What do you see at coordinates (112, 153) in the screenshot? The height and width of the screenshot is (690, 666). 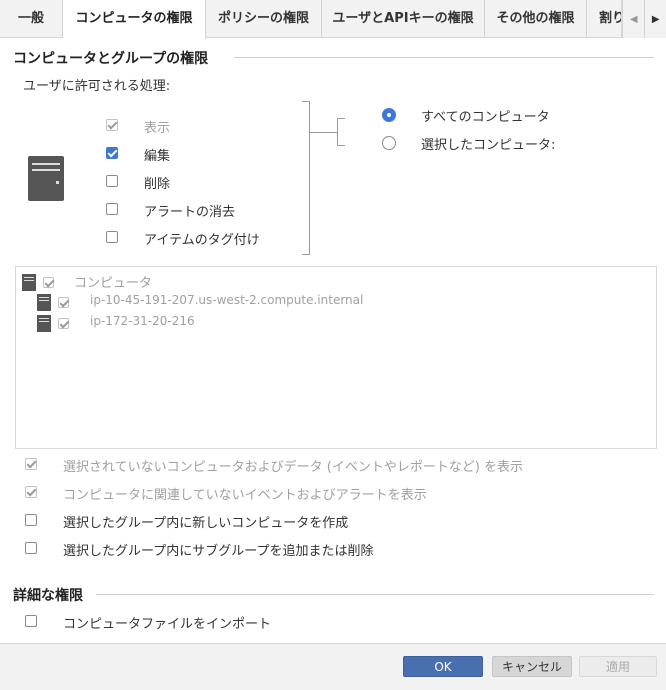 I see `edit-checkbox` at bounding box center [112, 153].